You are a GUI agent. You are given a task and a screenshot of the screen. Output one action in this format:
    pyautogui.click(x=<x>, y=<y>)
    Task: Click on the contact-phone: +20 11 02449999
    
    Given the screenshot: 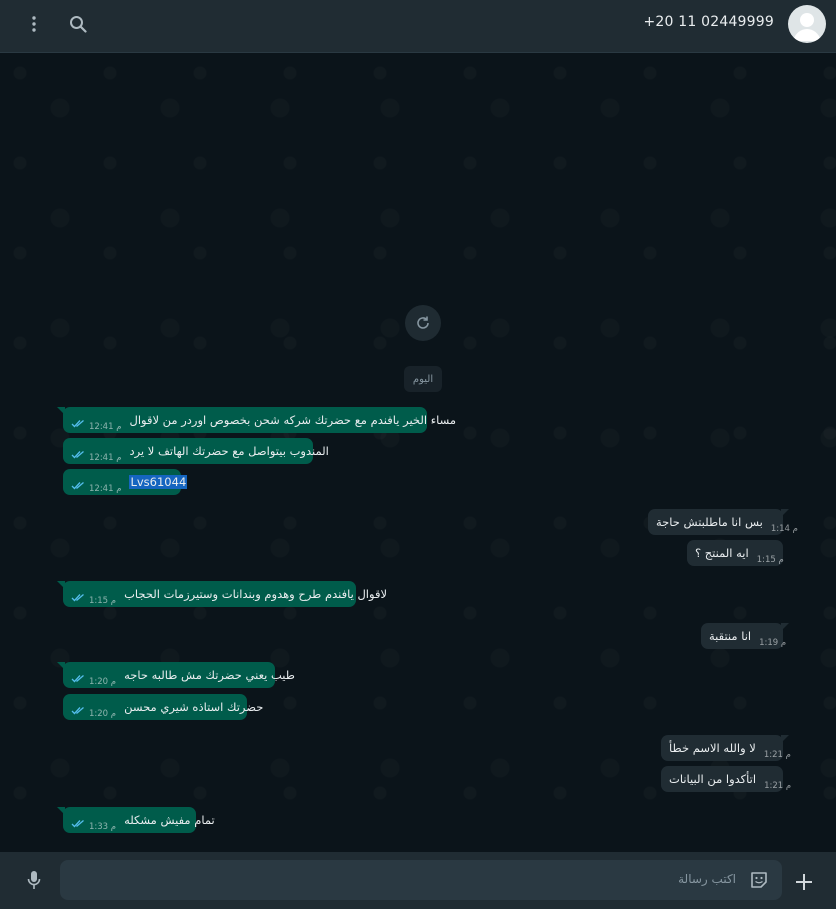 What is the action you would take?
    pyautogui.click(x=708, y=22)
    